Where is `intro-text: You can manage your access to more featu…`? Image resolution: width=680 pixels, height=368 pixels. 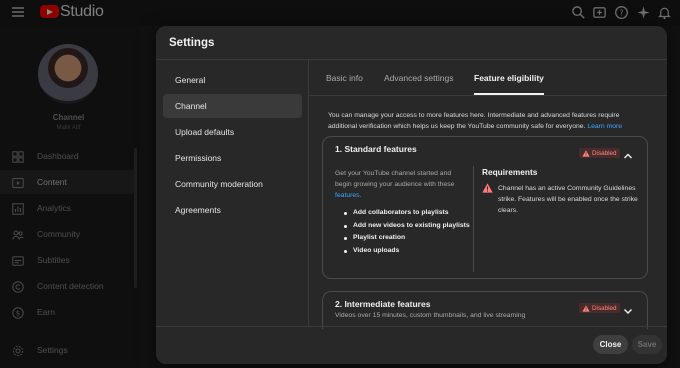 intro-text: You can manage your access to more featu… is located at coordinates (488, 121).